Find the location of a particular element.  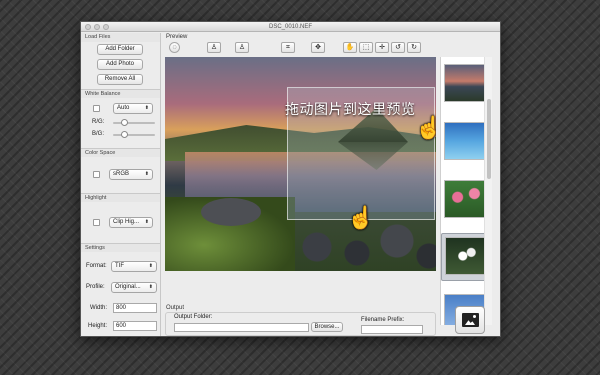

format-select: TIF ⬍ is located at coordinates (134, 266).